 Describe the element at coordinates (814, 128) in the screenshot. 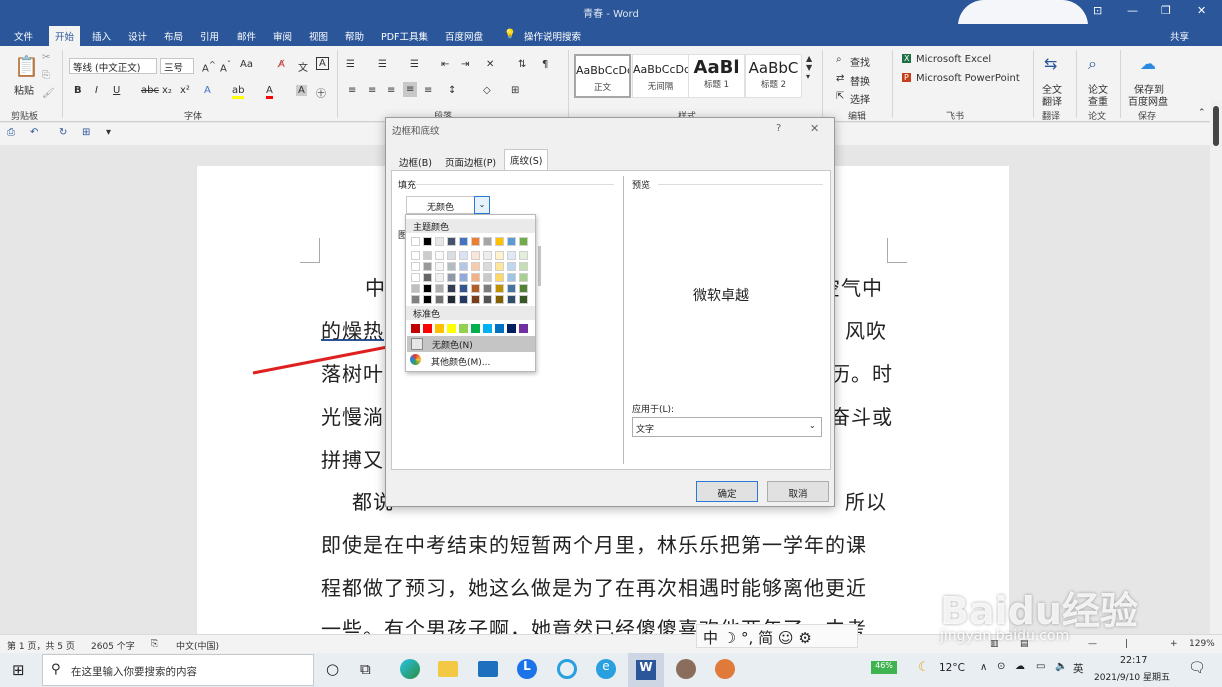

I see `dialog-close-button: ✕` at that location.